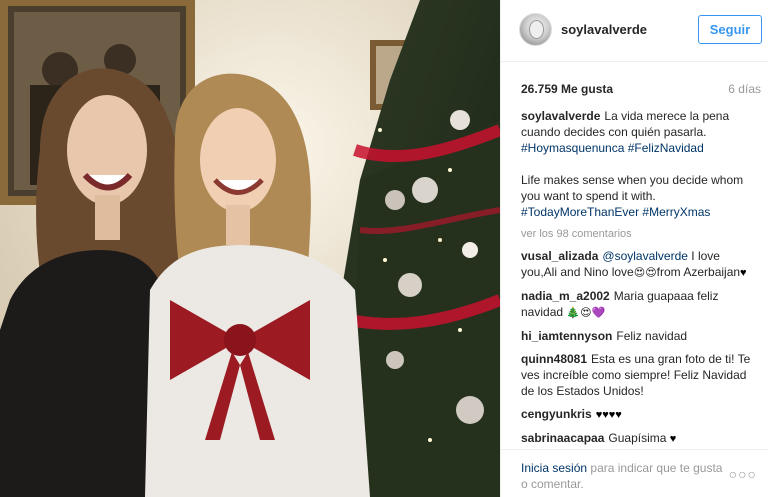 Image resolution: width=768 pixels, height=497 pixels. What do you see at coordinates (586, 313) in the screenshot?
I see `comment-emoji: 🎄😍💜` at bounding box center [586, 313].